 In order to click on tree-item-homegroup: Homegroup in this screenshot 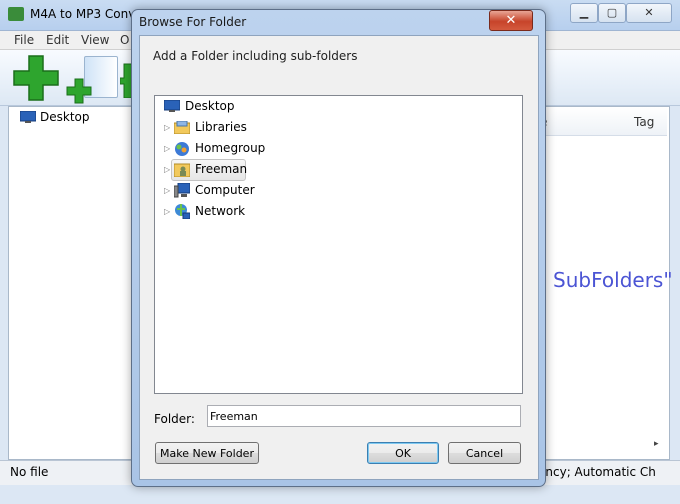, I will do `click(230, 148)`.